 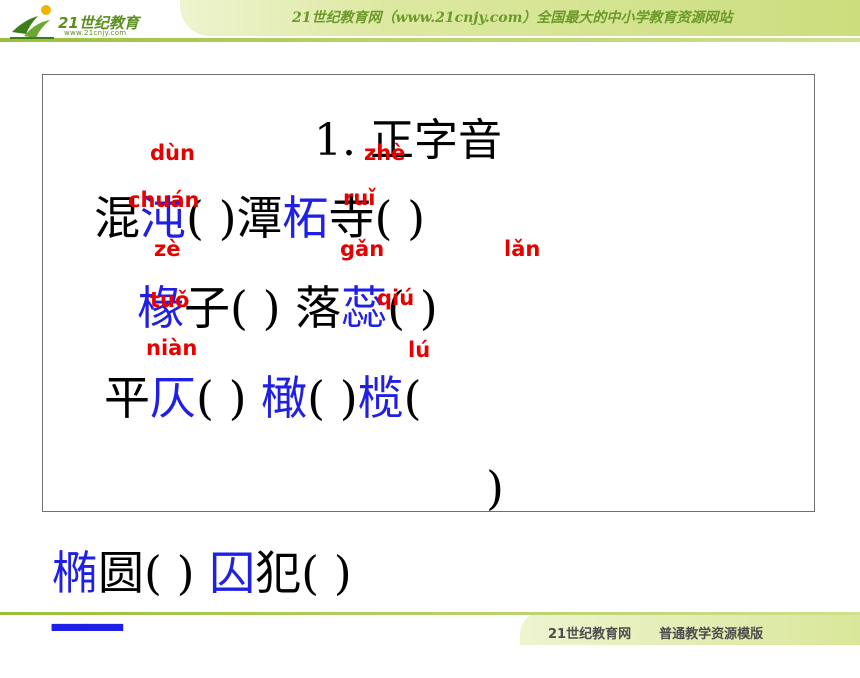 What do you see at coordinates (95, 33) in the screenshot?
I see `logo-url: www.21cnjy.com` at bounding box center [95, 33].